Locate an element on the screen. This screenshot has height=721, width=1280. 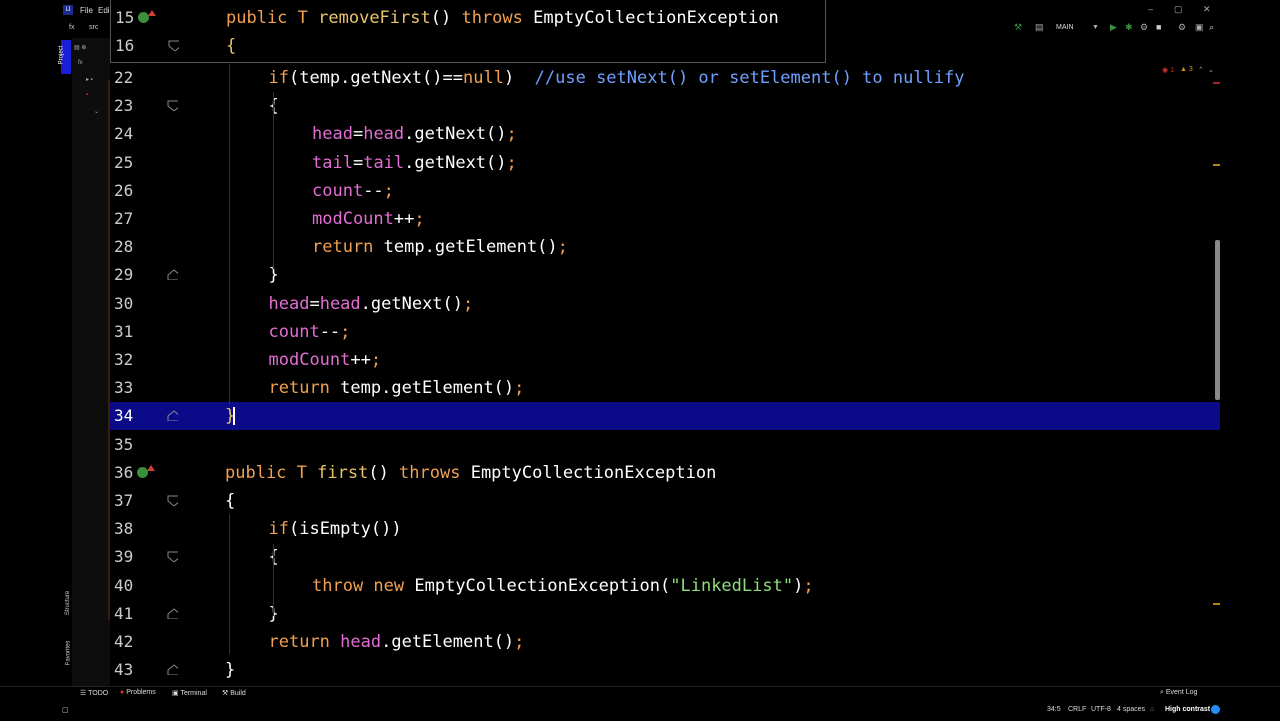
line-number: 40 is located at coordinates (128, 586).